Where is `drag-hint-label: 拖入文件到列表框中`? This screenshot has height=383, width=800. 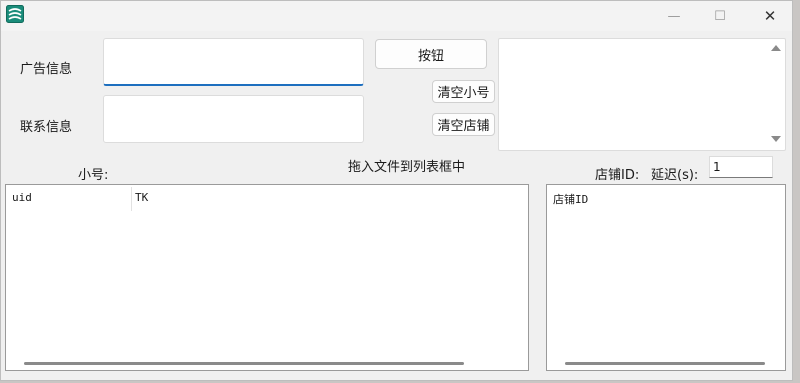
drag-hint-label: 拖入文件到列表框中 is located at coordinates (407, 167).